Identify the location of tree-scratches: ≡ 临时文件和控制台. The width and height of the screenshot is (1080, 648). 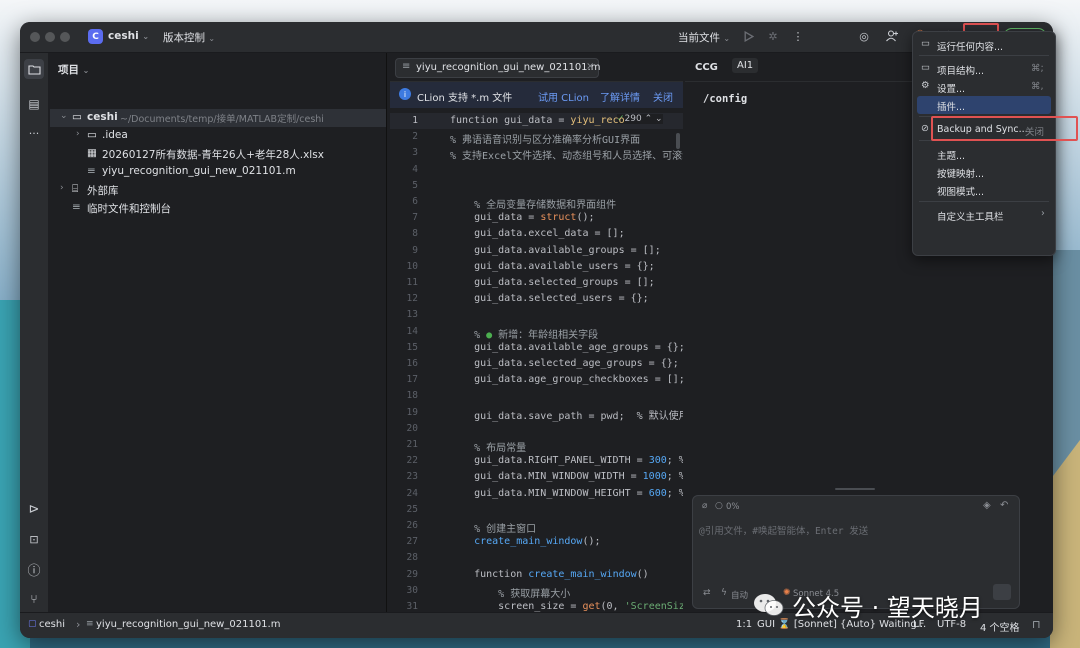
(218, 208).